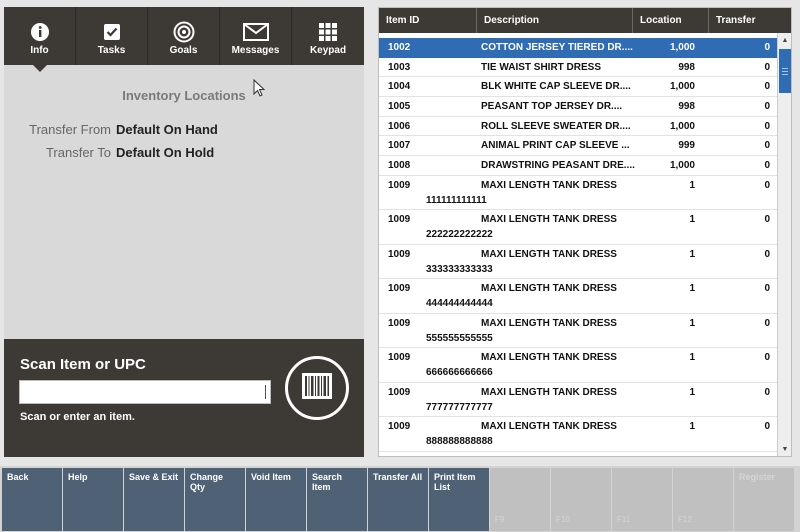 The image size is (800, 532). Describe the element at coordinates (578, 296) in the screenshot. I see `table-row: 1009 MAXI LENGTH TANK DRESS 1 0 444444444444` at that location.